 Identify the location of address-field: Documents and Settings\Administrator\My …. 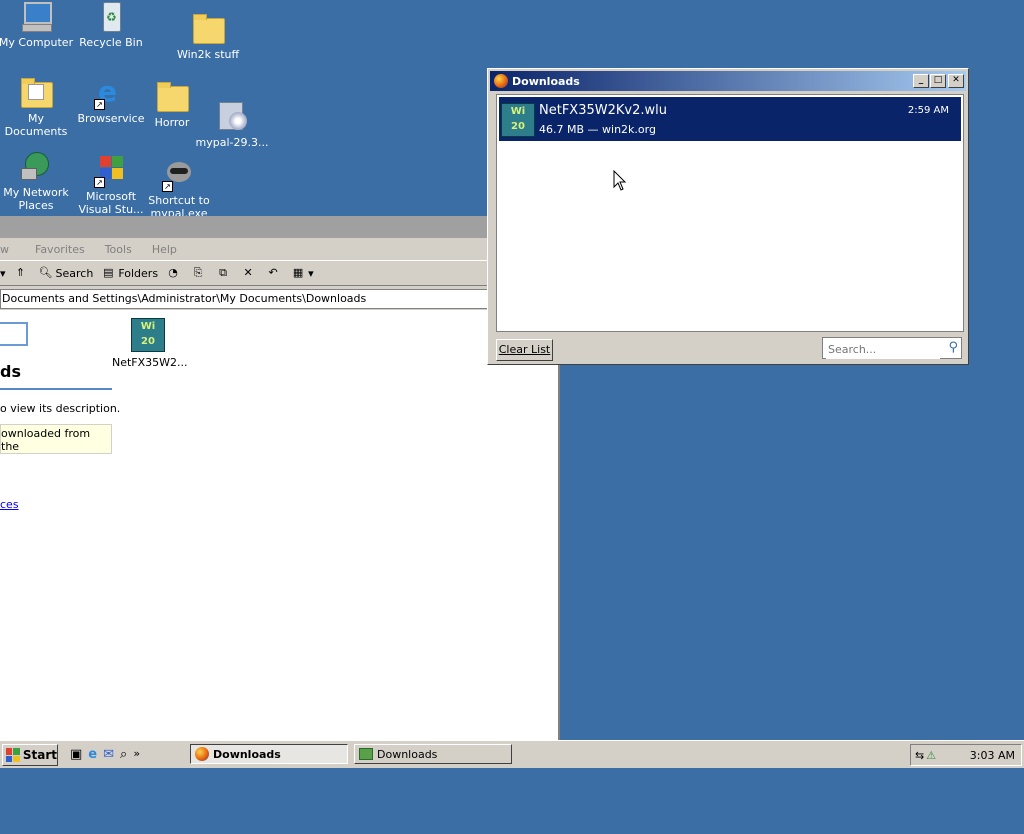
(279, 299).